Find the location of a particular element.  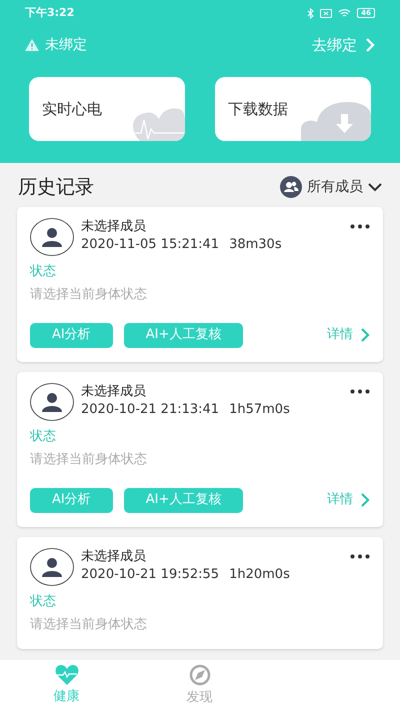

quick-action-card: 下载数据 is located at coordinates (293, 109).